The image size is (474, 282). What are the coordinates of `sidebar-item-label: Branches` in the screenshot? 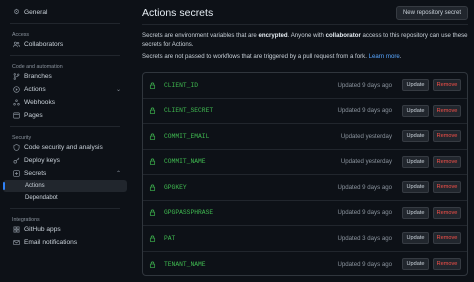 It's located at (38, 76).